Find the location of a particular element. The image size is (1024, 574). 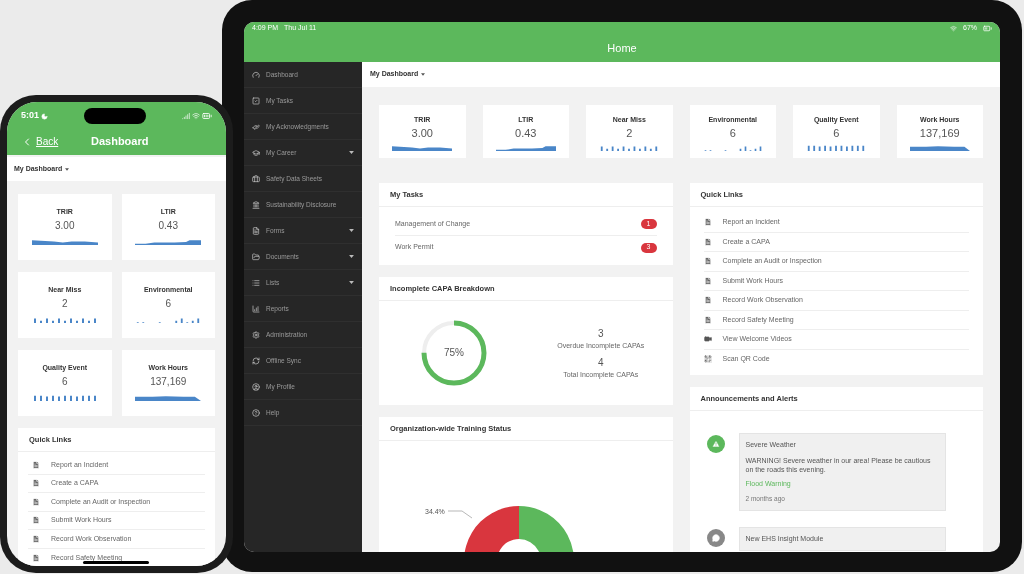

graduation-cap-icon is located at coordinates (256, 152).